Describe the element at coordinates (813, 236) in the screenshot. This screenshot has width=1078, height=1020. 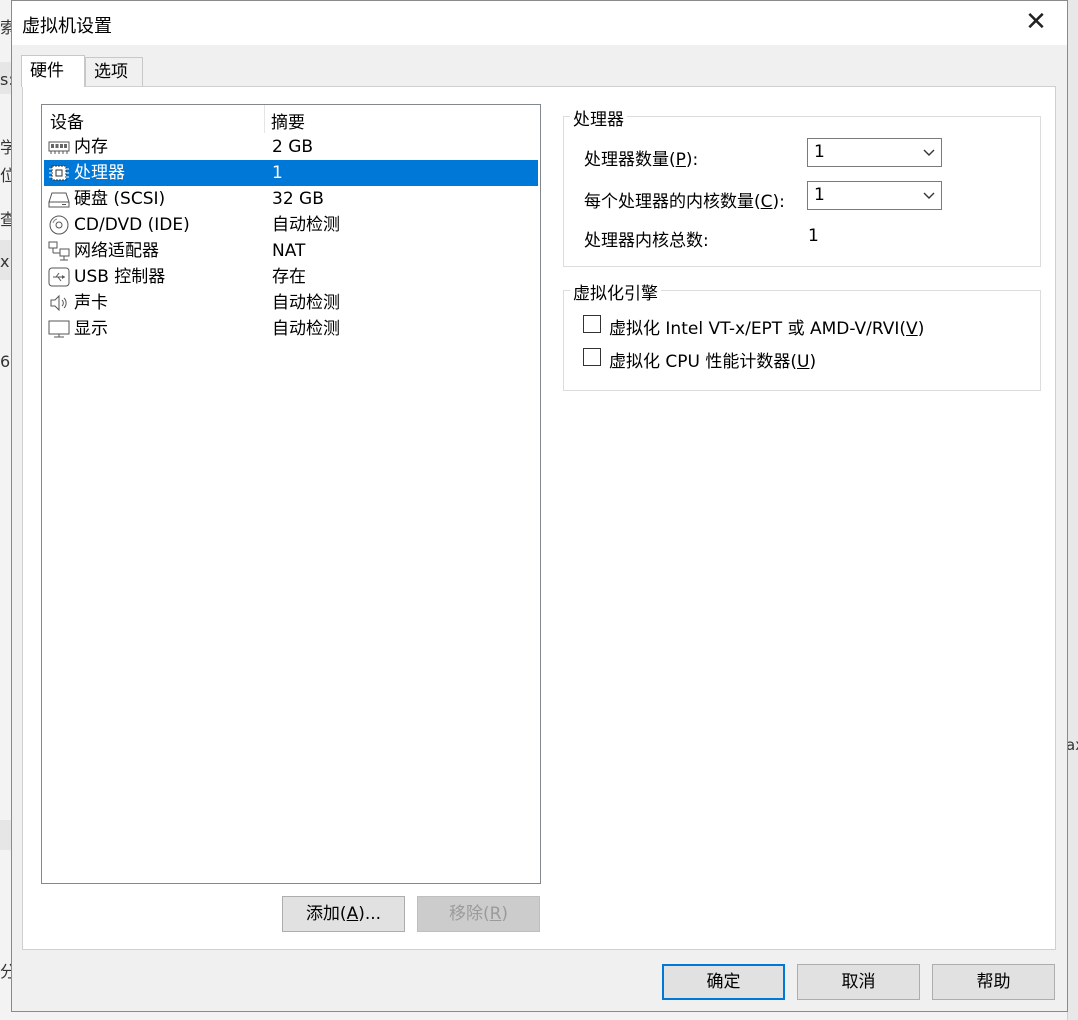
I see `total-cores-value: 1` at that location.